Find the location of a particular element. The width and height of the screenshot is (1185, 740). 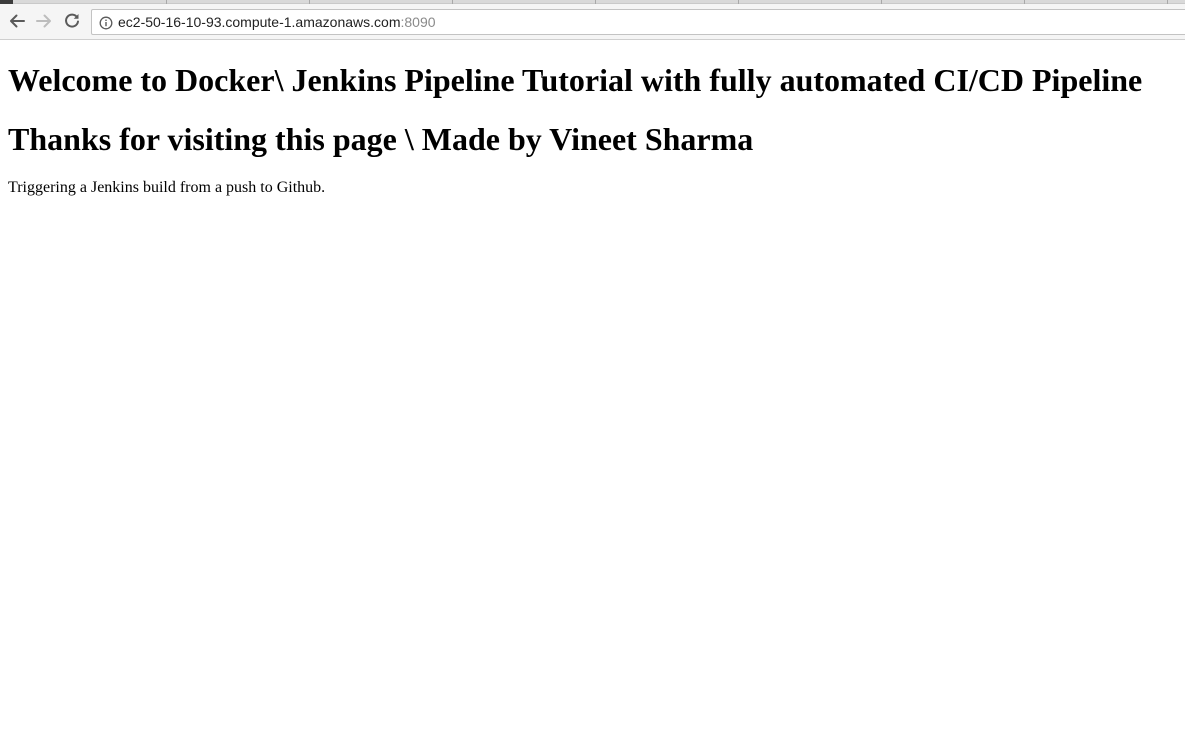

info-icon is located at coordinates (106, 23).